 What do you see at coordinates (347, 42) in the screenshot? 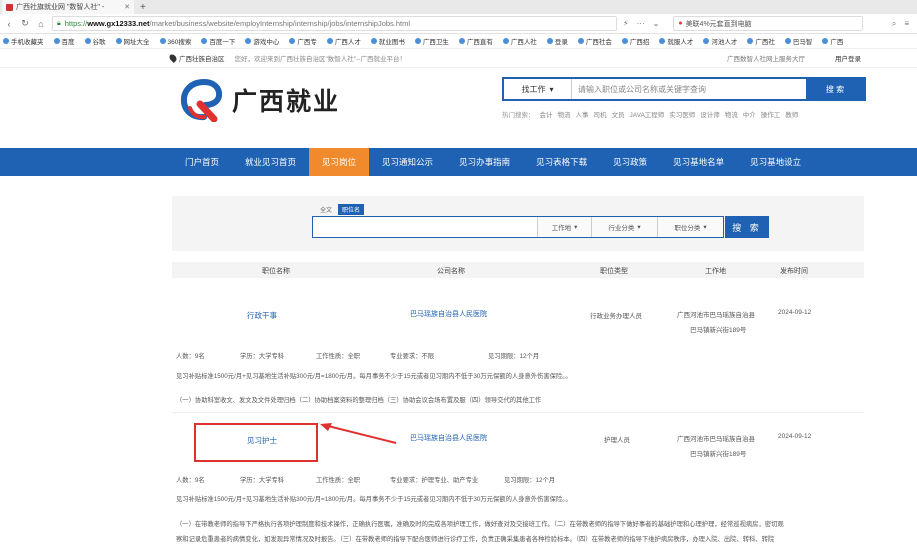
I see `bookmark-label: 广西人才` at bounding box center [347, 42].